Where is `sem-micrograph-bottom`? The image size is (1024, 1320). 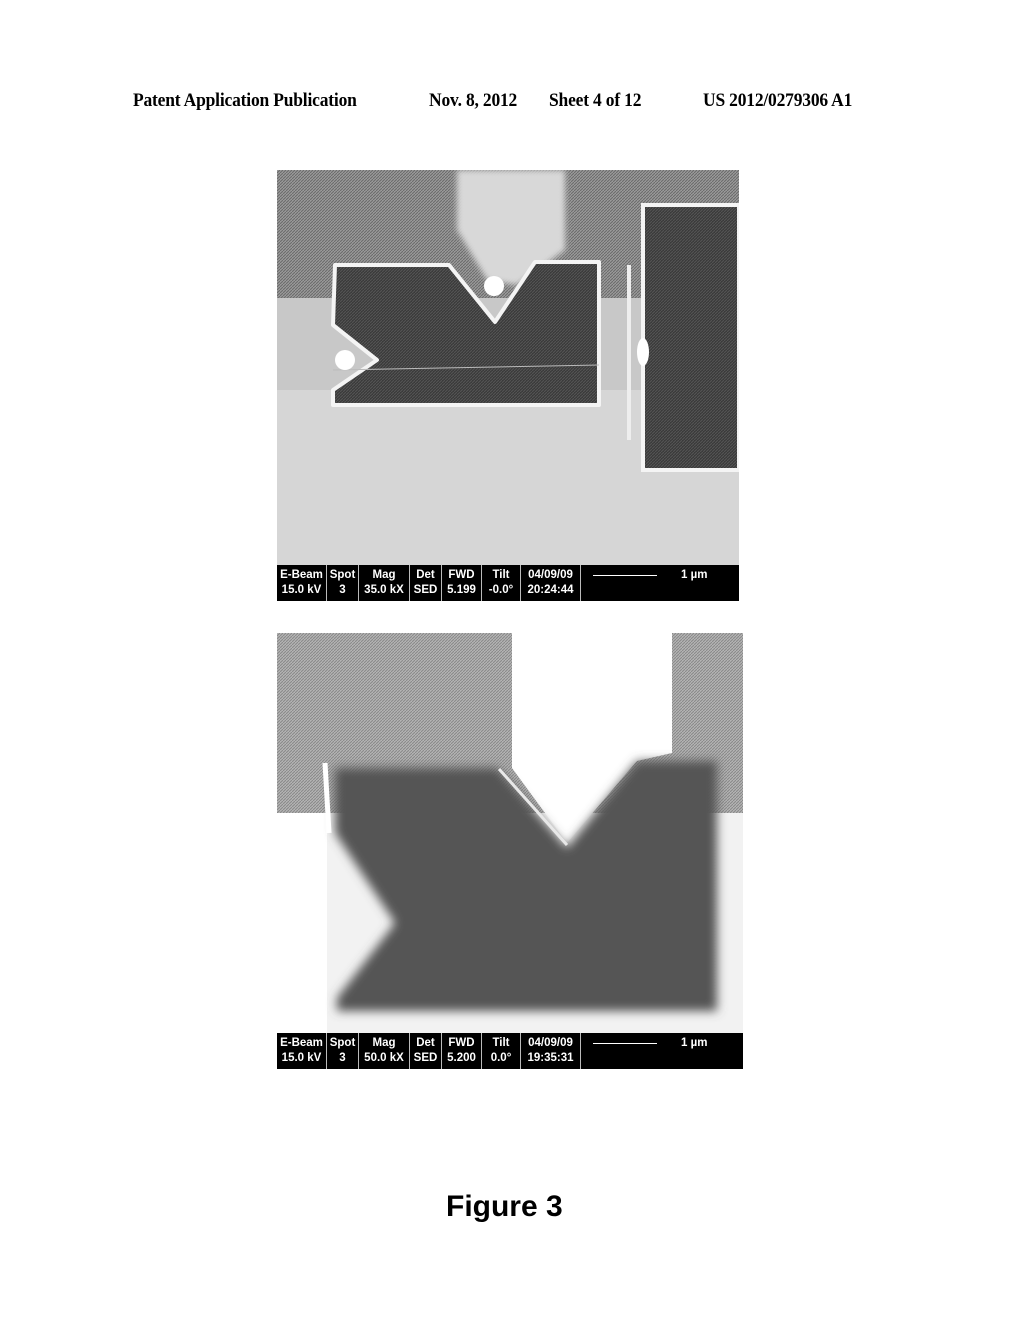
sem-micrograph-bottom is located at coordinates (510, 833).